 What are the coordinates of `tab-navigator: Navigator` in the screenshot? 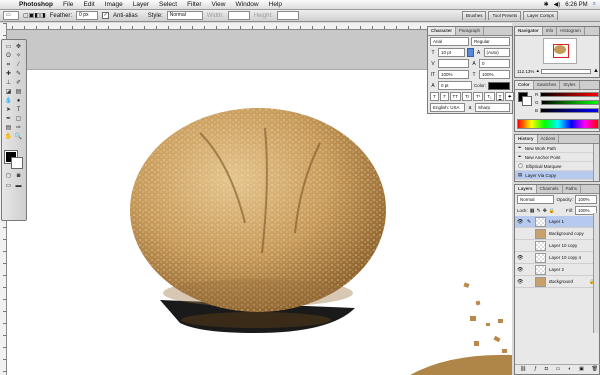 It's located at (529, 31).